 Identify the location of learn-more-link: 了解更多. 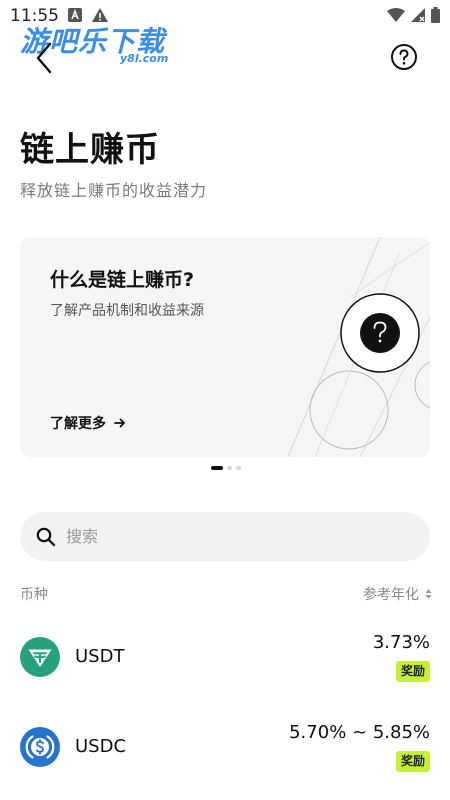
(88, 423).